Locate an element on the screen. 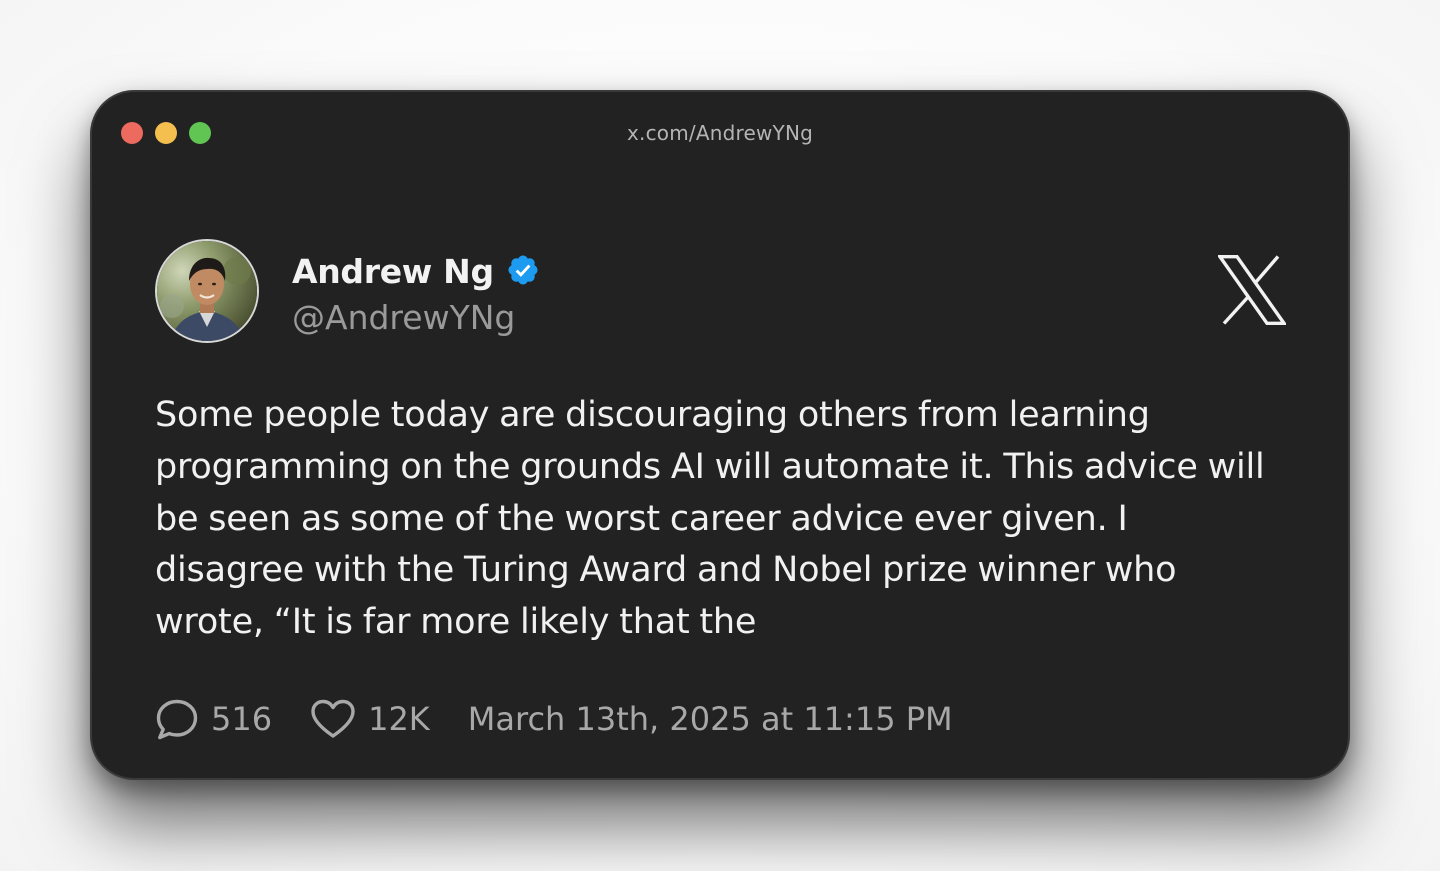  tweet-footer: 516 12K March 13th, 2025 at 11:15 PM is located at coordinates (554, 719).